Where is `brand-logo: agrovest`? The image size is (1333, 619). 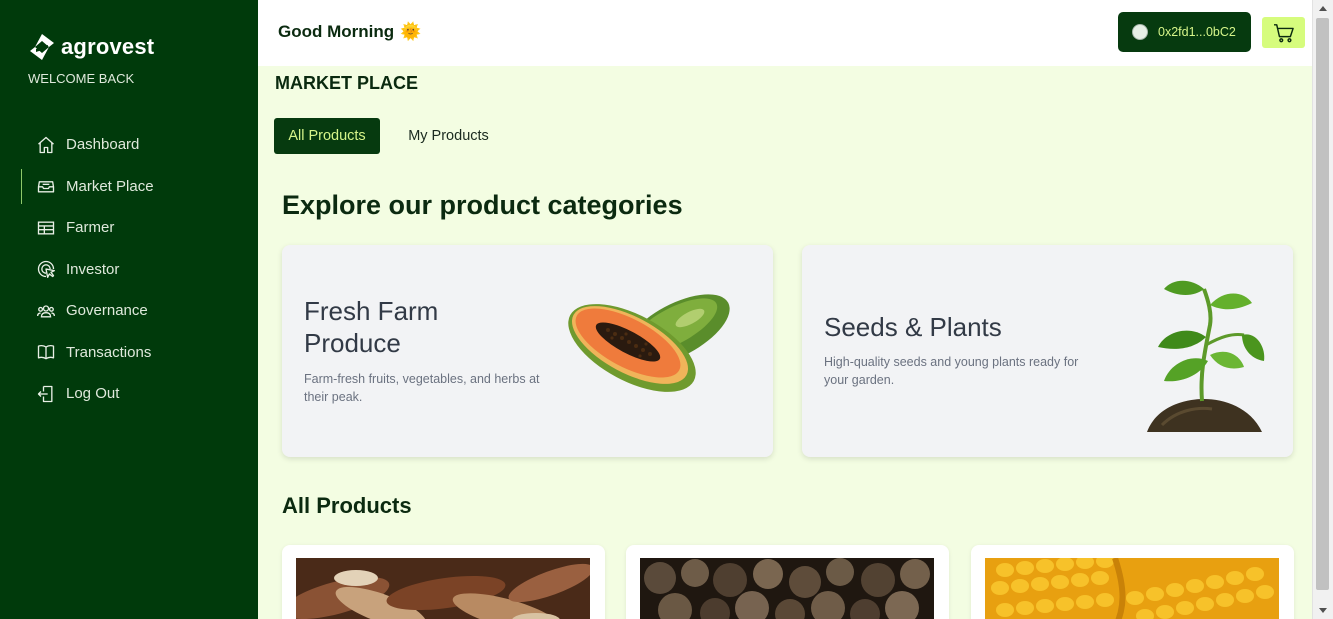 brand-logo: agrovest is located at coordinates (90, 47).